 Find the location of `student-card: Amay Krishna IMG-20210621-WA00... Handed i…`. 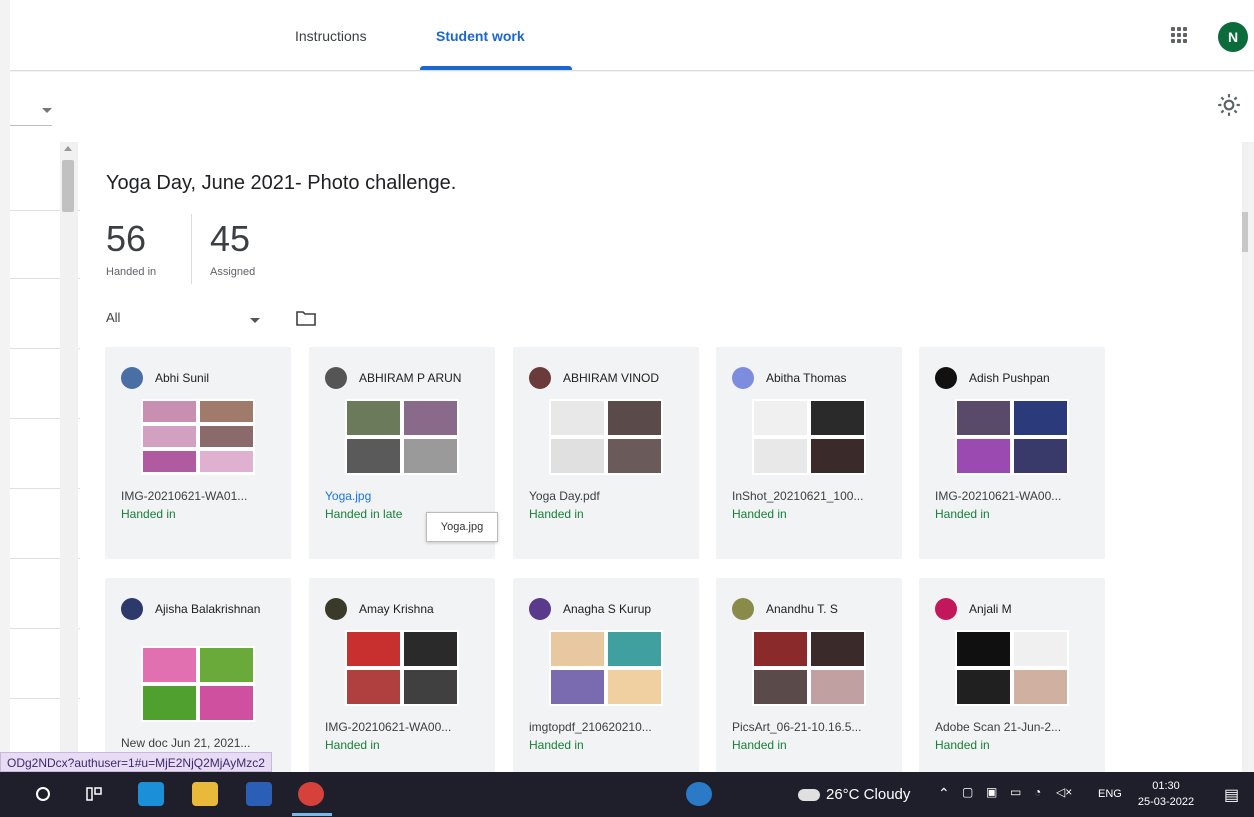

student-card: Amay Krishna IMG-20210621-WA00... Handed i… is located at coordinates (402, 684).